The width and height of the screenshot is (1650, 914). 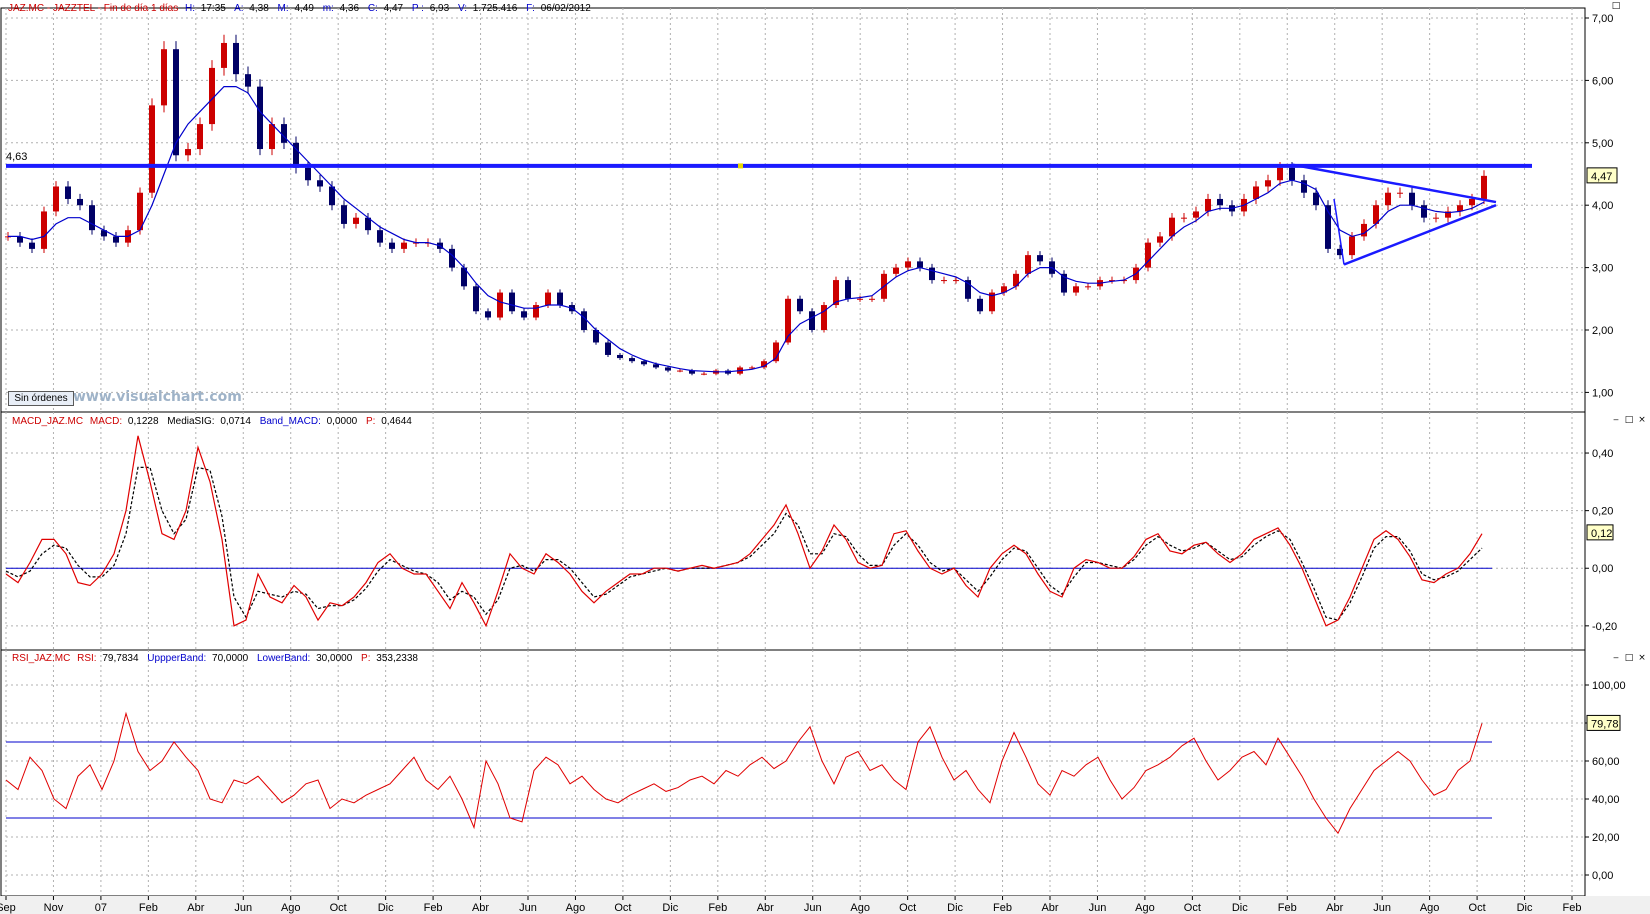 What do you see at coordinates (120, 658) in the screenshot?
I see `rsi-header-rsi: 79,7834` at bounding box center [120, 658].